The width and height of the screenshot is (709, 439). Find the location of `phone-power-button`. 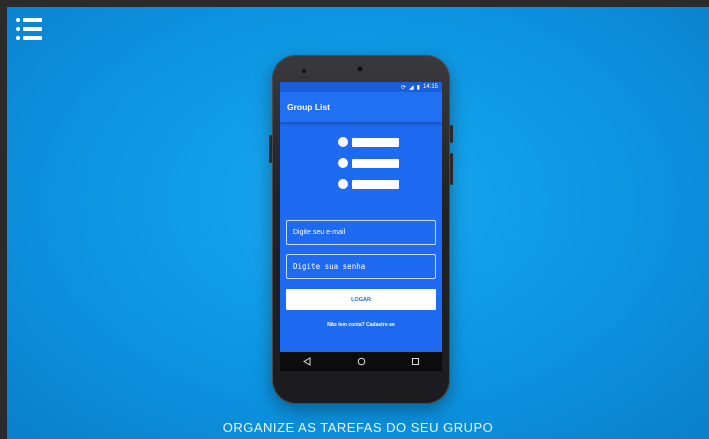

phone-power-button is located at coordinates (451, 169).